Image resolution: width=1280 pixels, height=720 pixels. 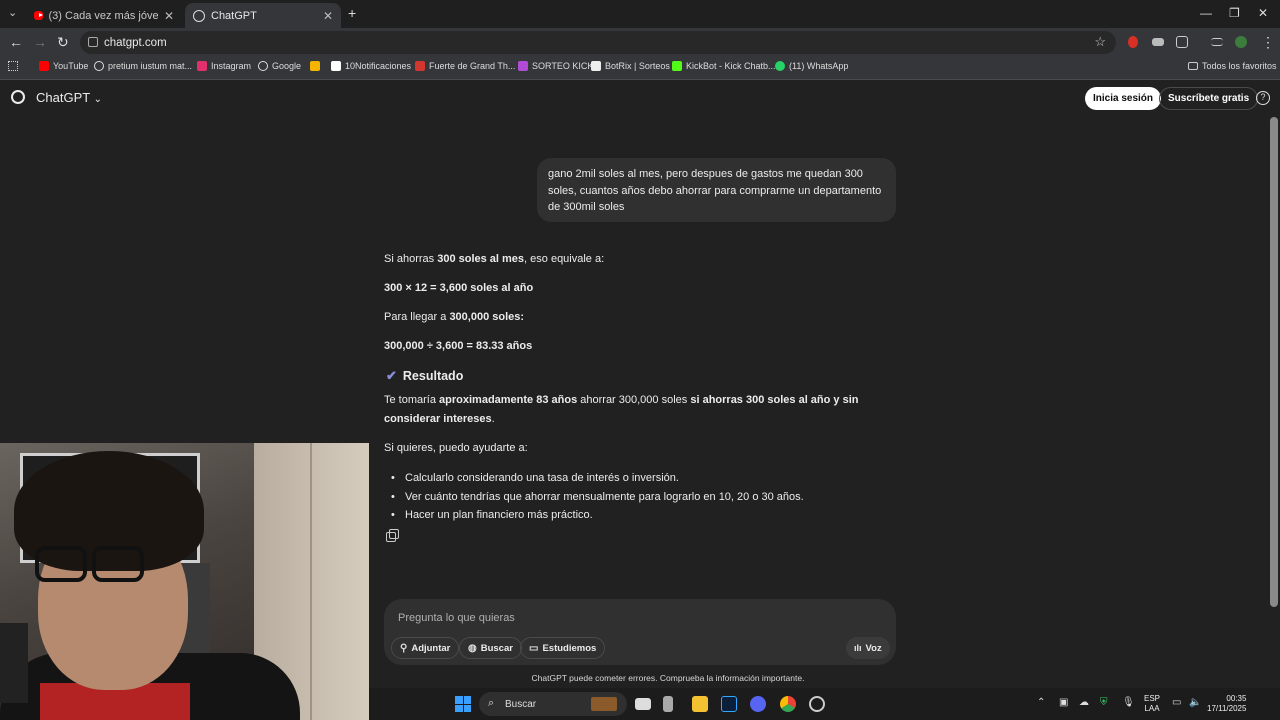 What do you see at coordinates (1195, 702) in the screenshot?
I see `volume-icon: 🔈` at bounding box center [1195, 702].